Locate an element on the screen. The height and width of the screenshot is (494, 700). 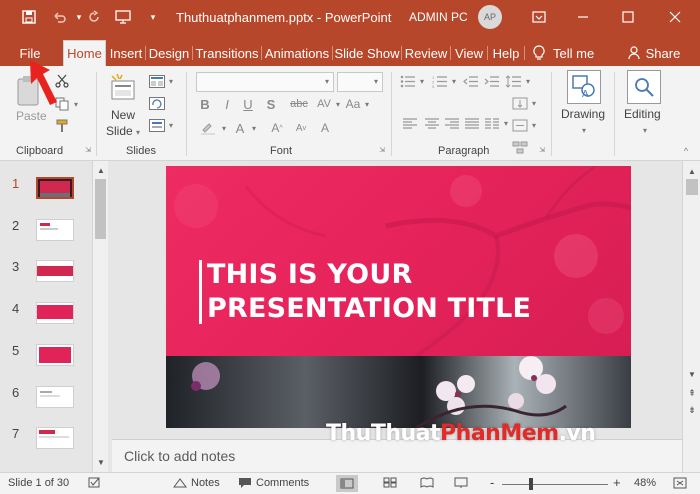
new-slide-label: New is located at coordinates (123, 115).